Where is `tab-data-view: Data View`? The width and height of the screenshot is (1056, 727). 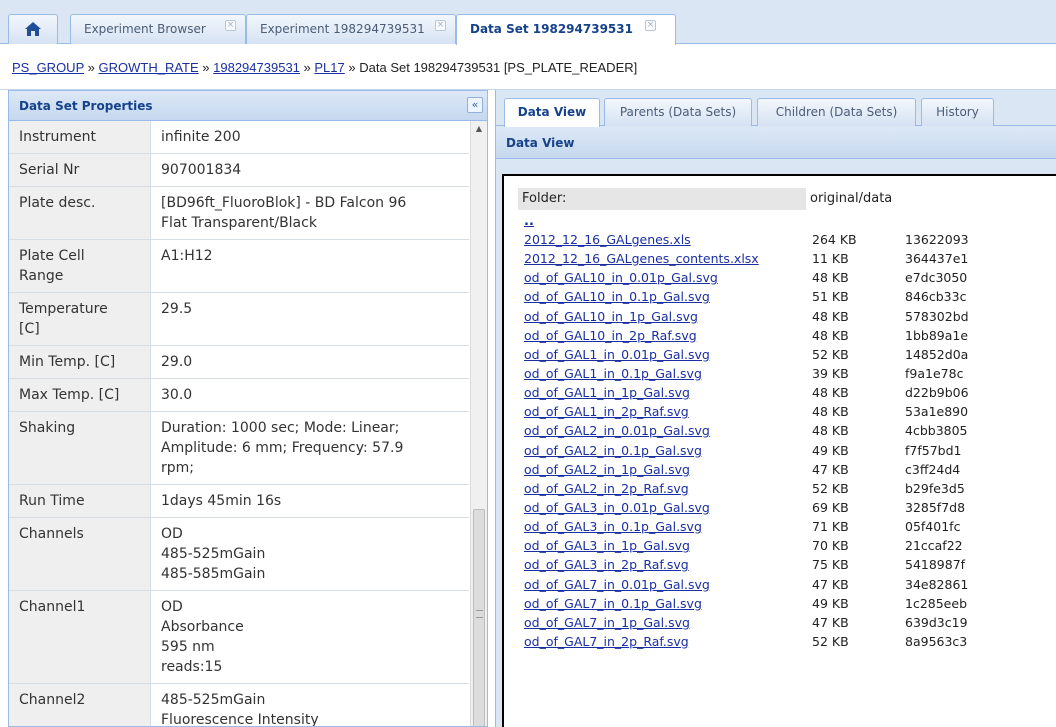 tab-data-view: Data View is located at coordinates (552, 112).